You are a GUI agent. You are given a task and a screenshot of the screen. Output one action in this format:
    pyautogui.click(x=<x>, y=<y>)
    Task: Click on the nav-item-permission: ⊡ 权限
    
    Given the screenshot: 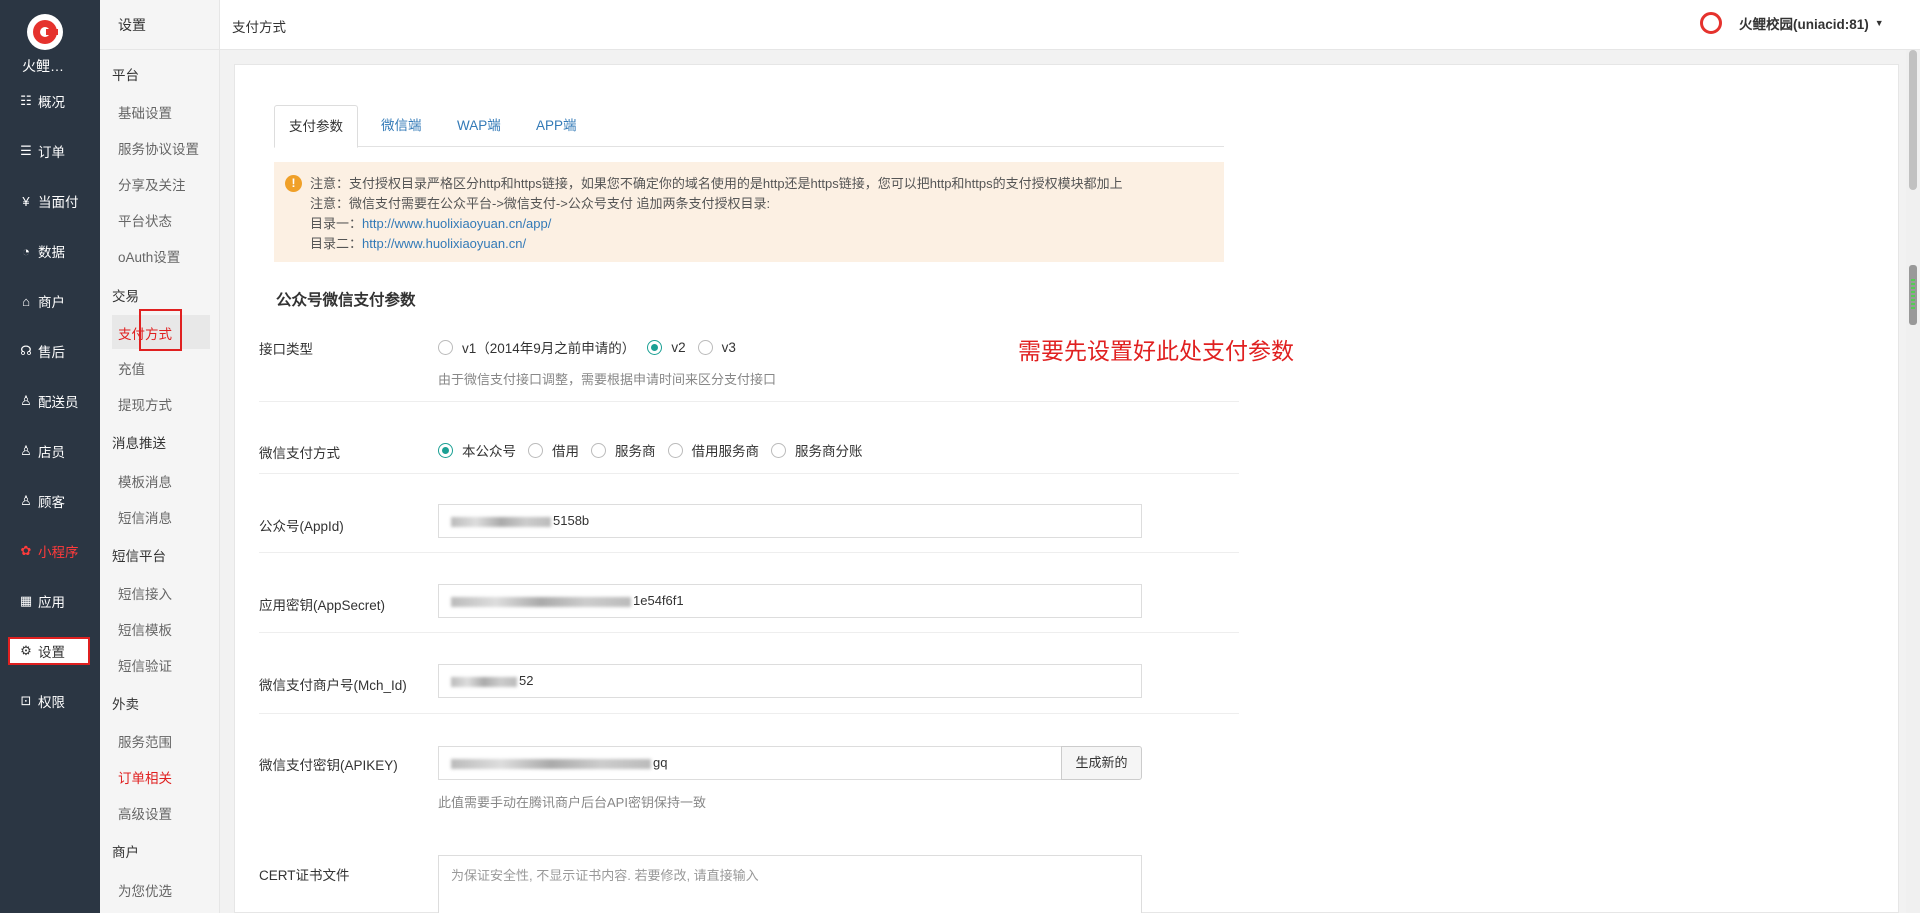 What is the action you would take?
    pyautogui.click(x=50, y=701)
    